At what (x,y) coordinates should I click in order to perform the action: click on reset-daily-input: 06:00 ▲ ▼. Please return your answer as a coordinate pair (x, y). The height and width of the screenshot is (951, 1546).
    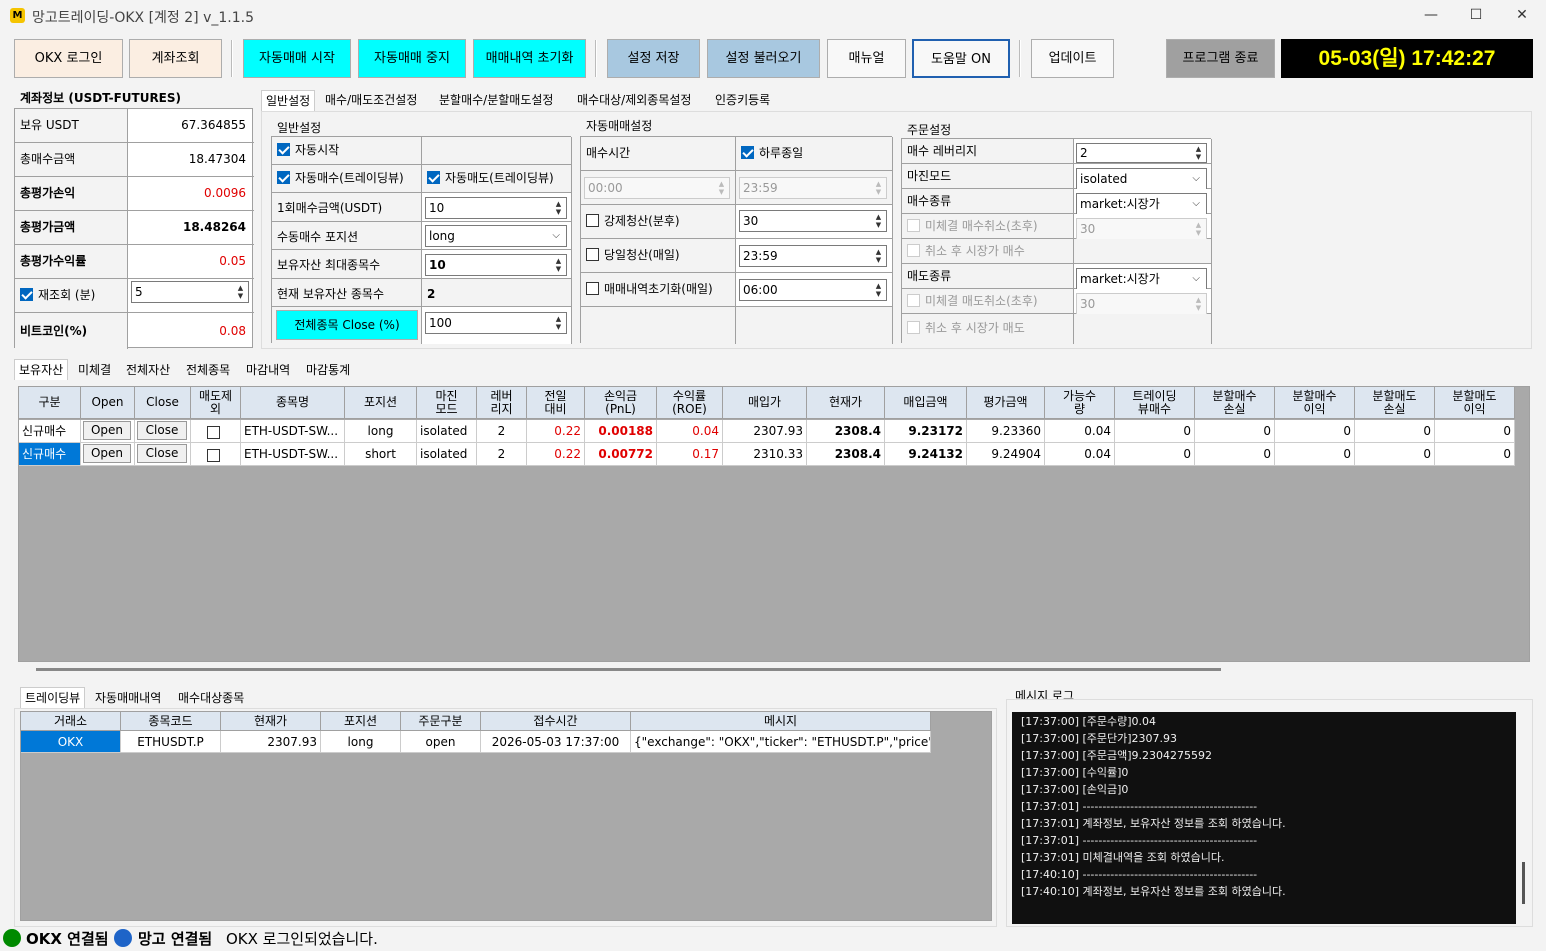
    Looking at the image, I should click on (813, 290).